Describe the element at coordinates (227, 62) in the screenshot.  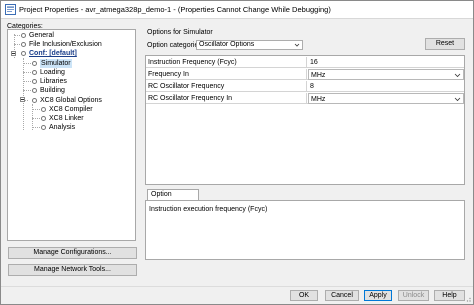
I see `property-name: Instruction Frequency (Fcyc)` at that location.